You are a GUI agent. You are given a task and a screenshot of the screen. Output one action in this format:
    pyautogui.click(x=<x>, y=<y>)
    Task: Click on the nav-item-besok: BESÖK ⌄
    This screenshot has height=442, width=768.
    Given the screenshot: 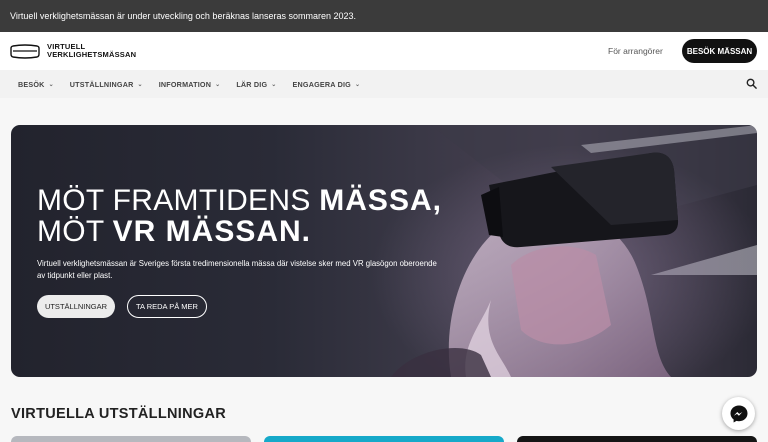 What is the action you would take?
    pyautogui.click(x=36, y=84)
    